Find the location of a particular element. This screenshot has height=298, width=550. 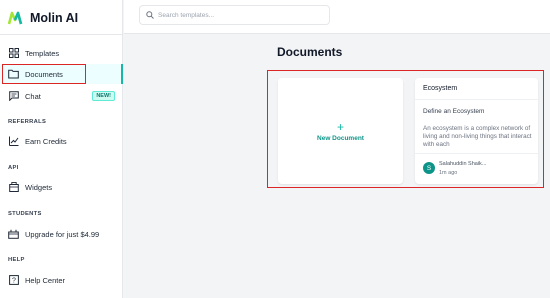

section-label-help: HELP is located at coordinates (16, 260).